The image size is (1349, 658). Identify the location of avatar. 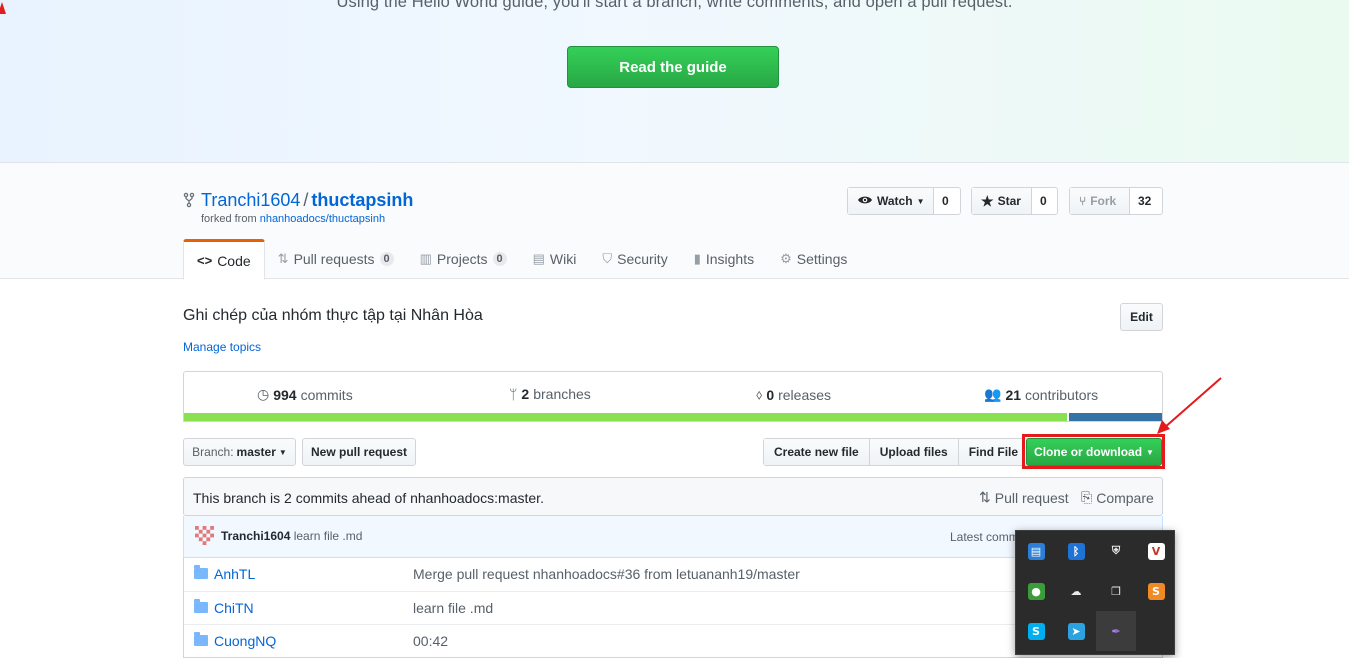
(204, 535).